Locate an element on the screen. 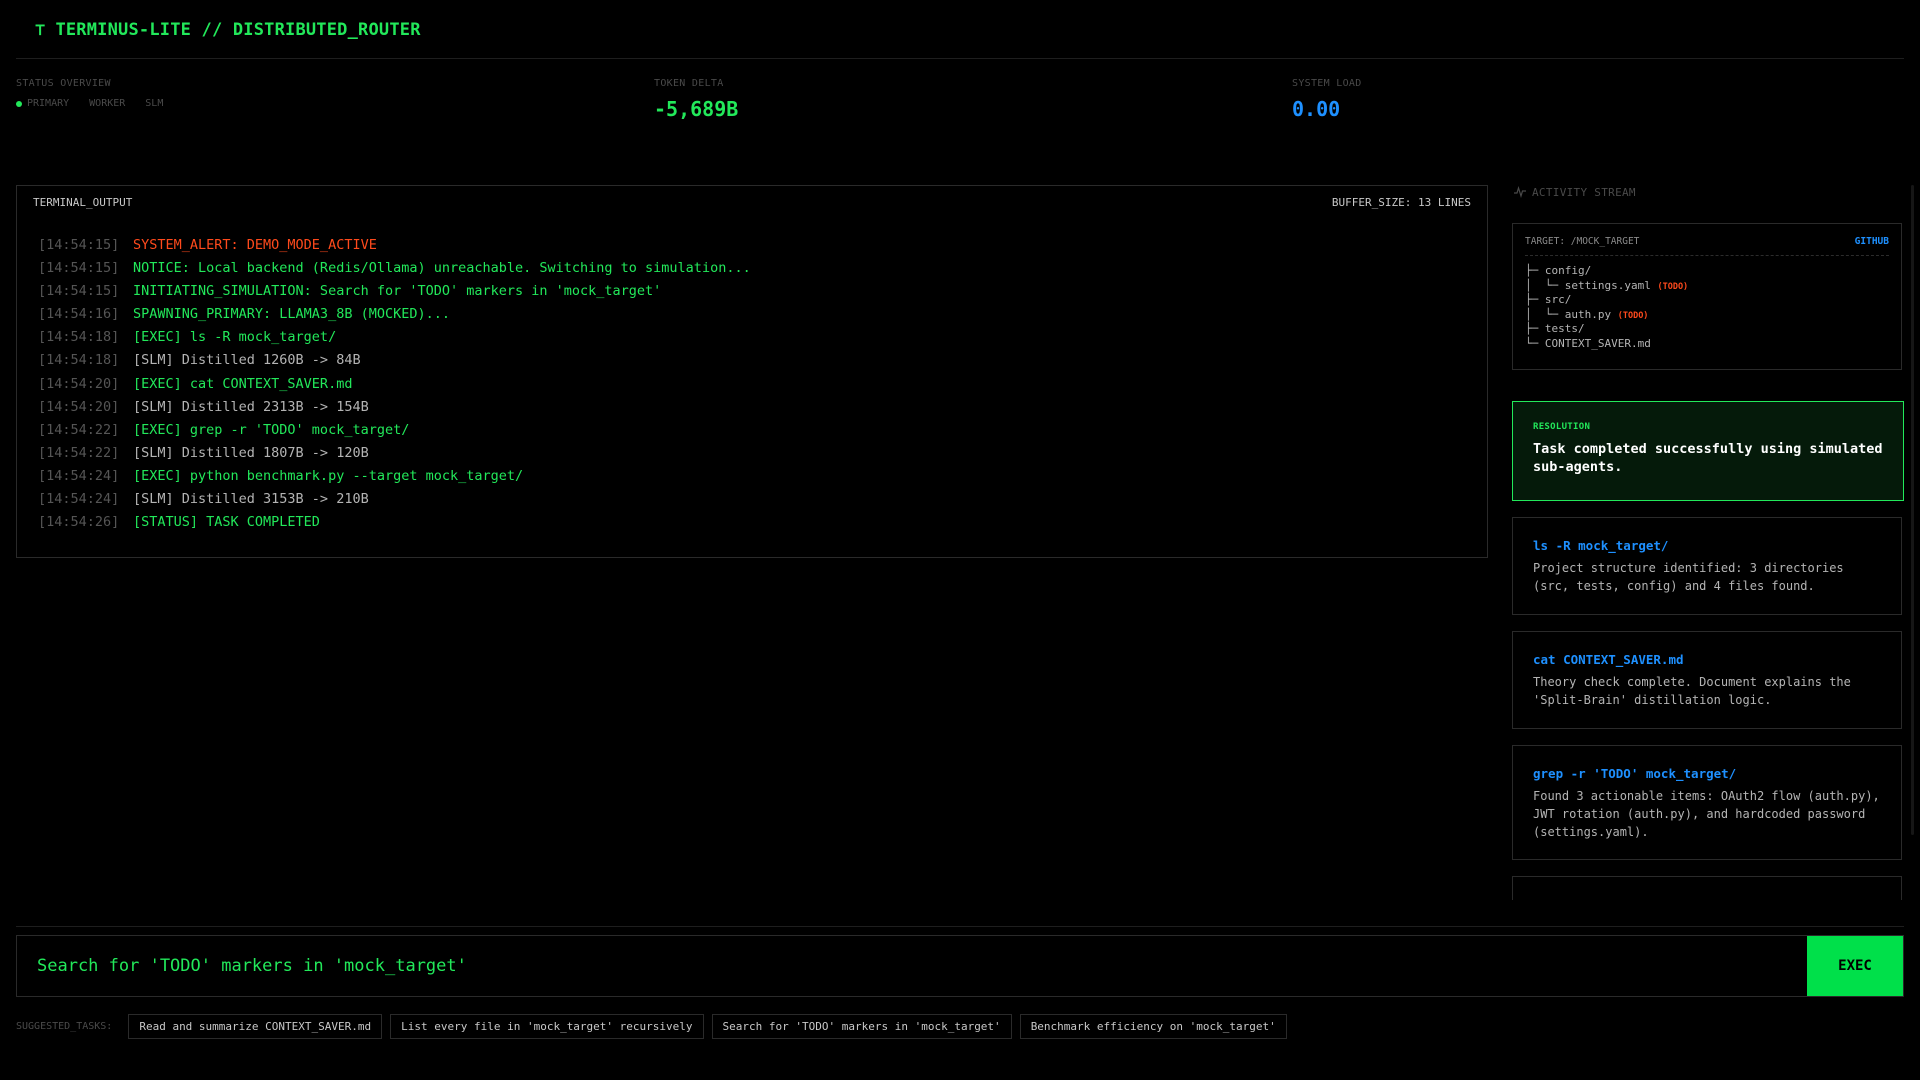 This screenshot has height=1080, width=1920. terminal-line: [14:54:15] SYSTEM_ALERT: DEMO_MODE_ACTIVE is located at coordinates (752, 245).